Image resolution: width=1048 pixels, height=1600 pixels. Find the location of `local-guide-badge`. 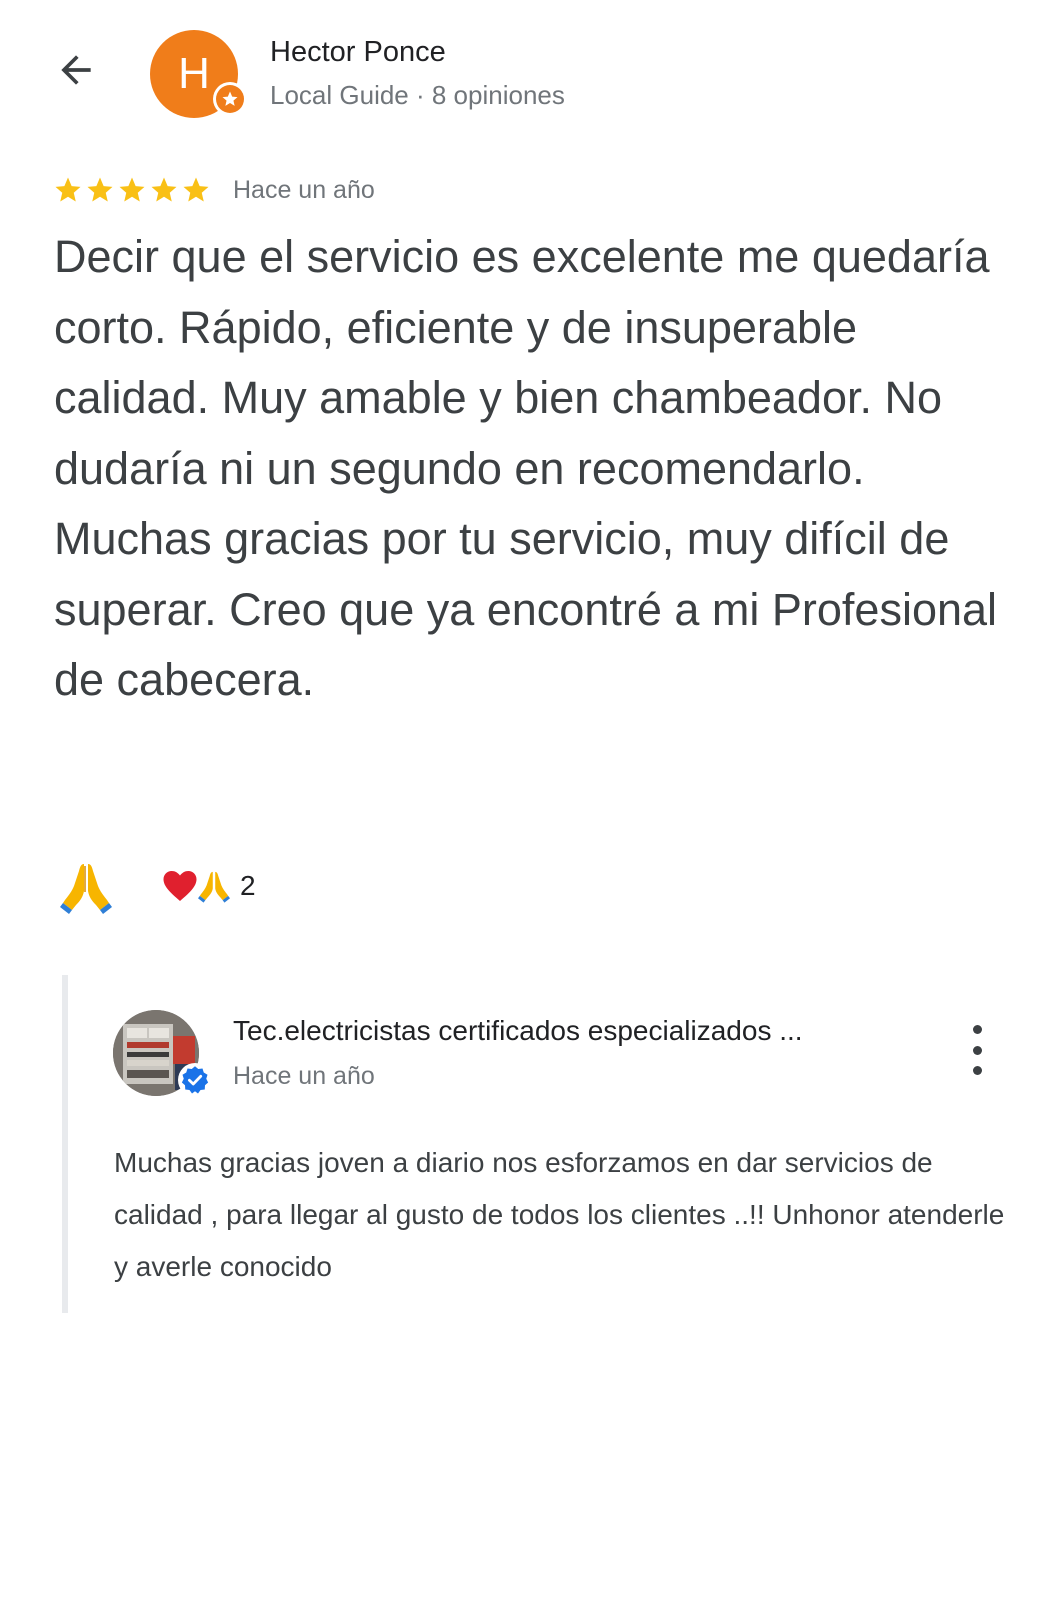

local-guide-badge is located at coordinates (230, 99).